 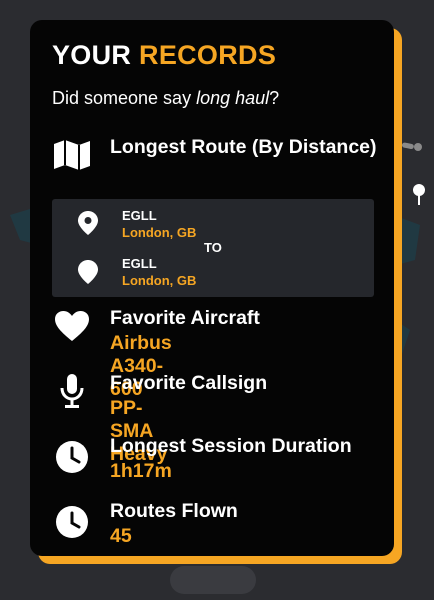 I want to click on favorite-callsign-label: Favorite Callsign, so click(x=189, y=383).